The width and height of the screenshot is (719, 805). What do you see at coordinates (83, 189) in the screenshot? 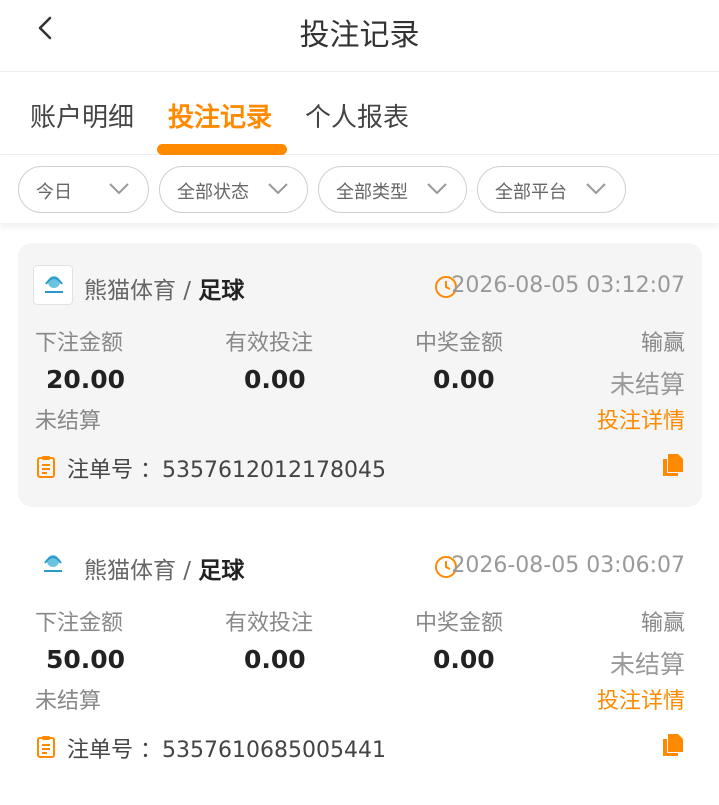
I see `filter-date: 今日` at bounding box center [83, 189].